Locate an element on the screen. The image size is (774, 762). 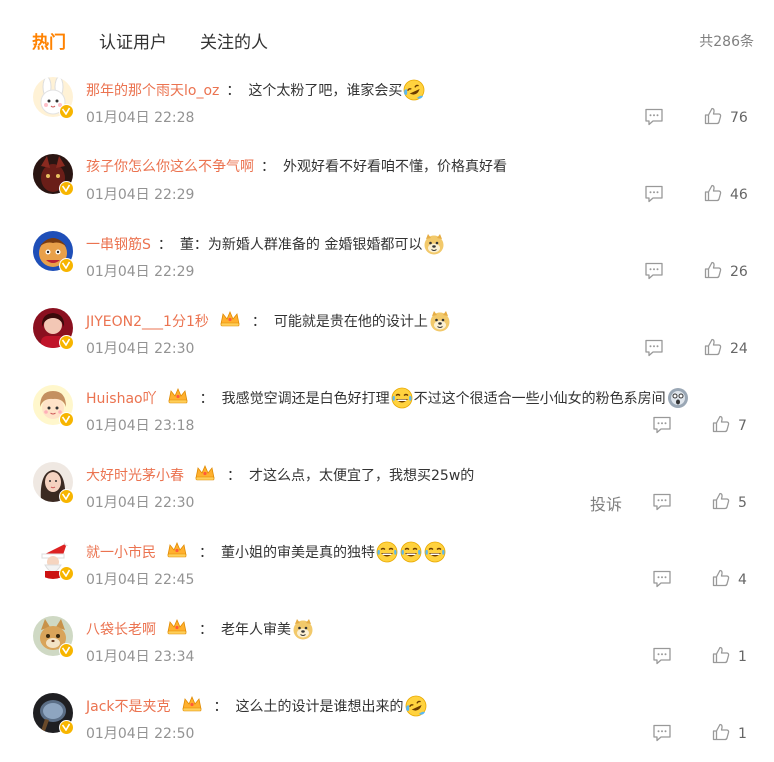
username-link: JIYEON2___1分1秒 is located at coordinates (147, 321).